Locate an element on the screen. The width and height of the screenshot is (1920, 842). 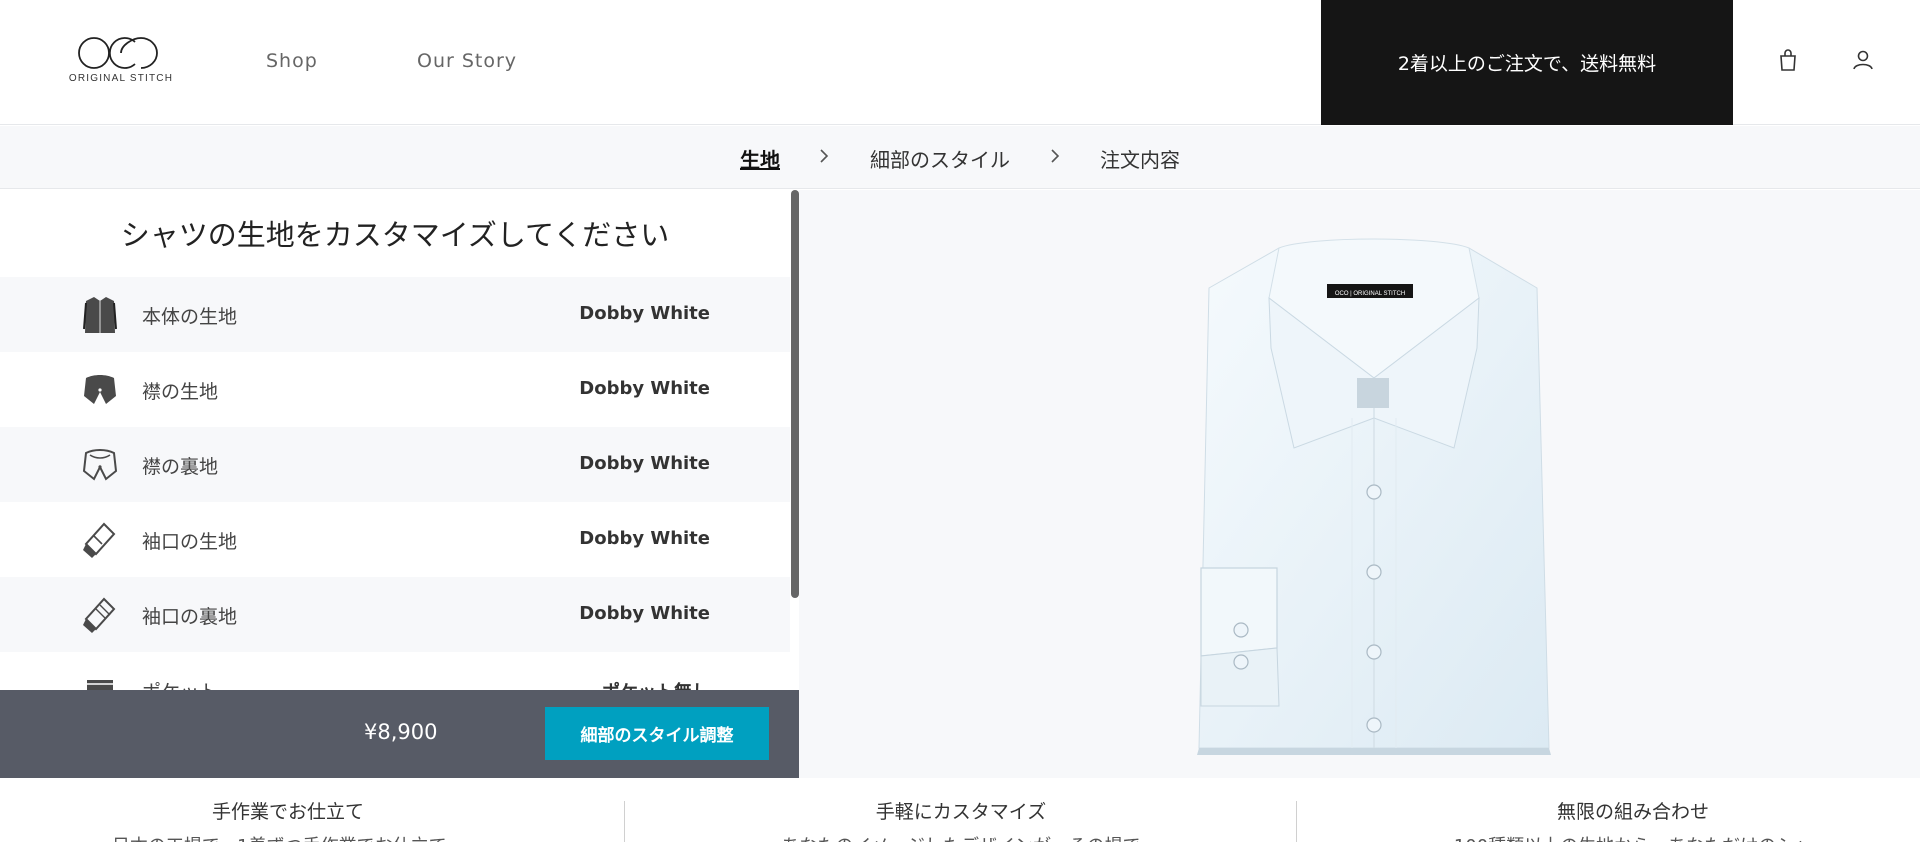
feature-title: 手軽にカスタマイズ is located at coordinates (961, 812).